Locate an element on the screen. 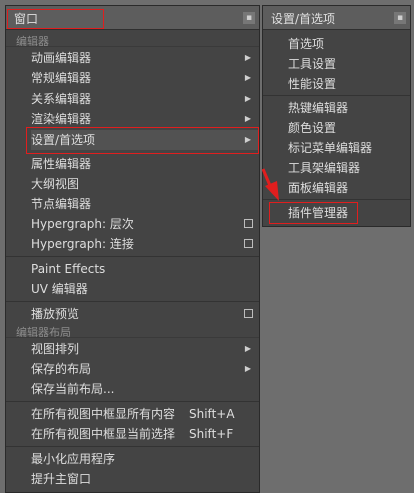 This screenshot has height=493, width=414. menu-item-outliner: 大纲视图 is located at coordinates (145, 184).